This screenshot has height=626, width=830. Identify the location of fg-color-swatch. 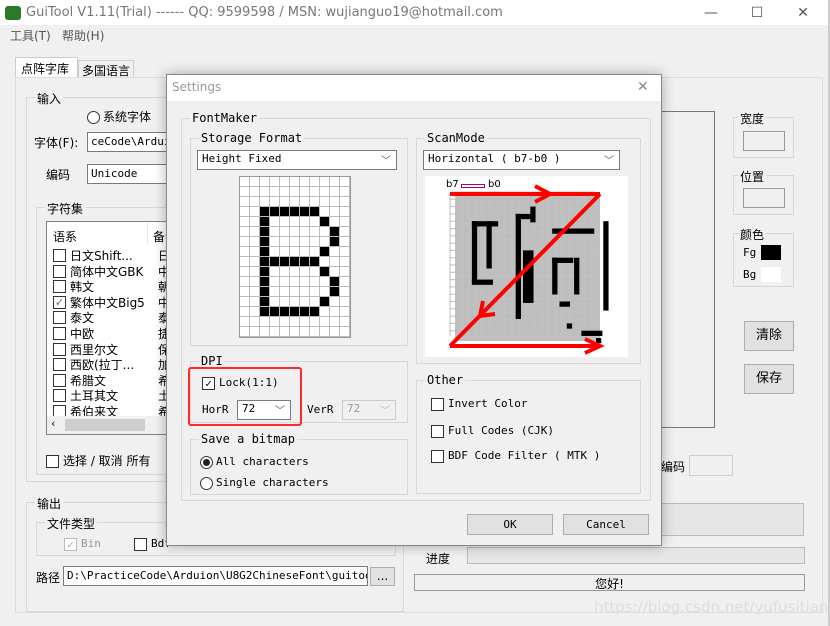
(771, 252).